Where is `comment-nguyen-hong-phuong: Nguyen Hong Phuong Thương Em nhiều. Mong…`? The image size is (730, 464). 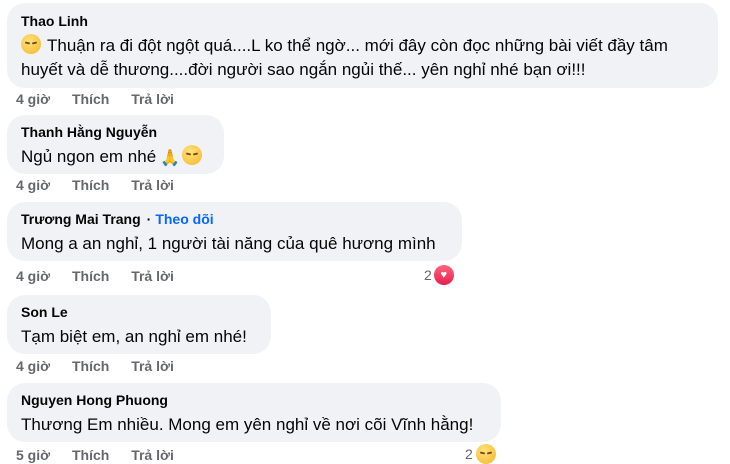
comment-nguyen-hong-phuong: Nguyen Hong Phuong Thương Em nhiều. Mong… is located at coordinates (254, 412).